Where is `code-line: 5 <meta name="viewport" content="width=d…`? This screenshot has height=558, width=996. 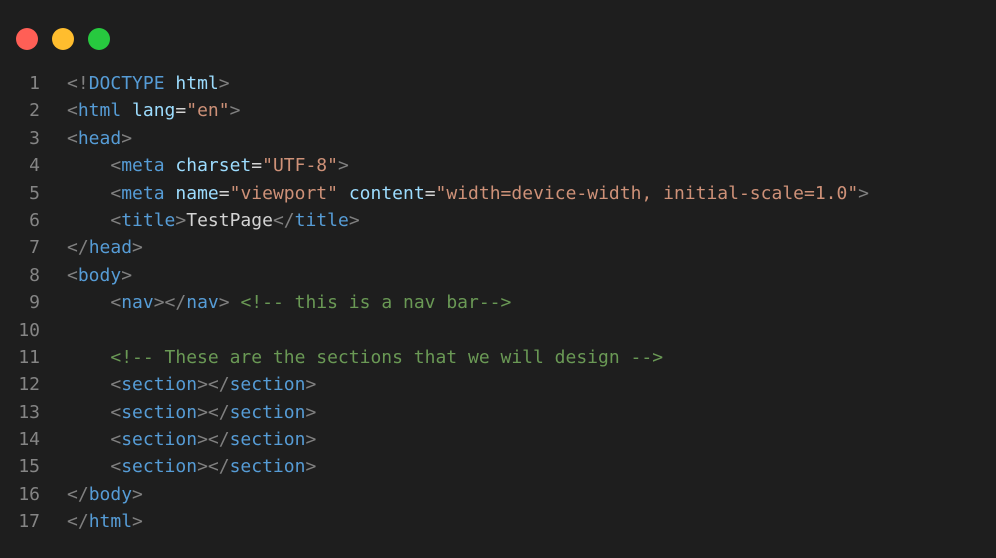 code-line: 5 <meta name="viewport" content="width=d… is located at coordinates (498, 193).